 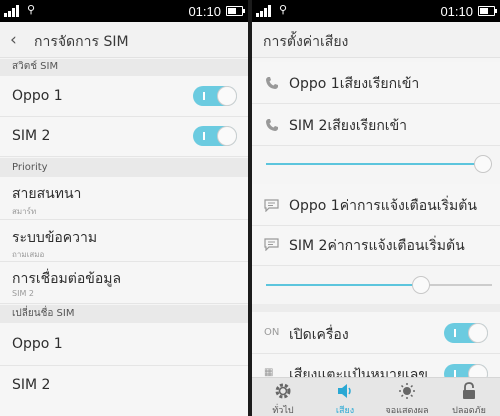 What do you see at coordinates (469, 390) in the screenshot?
I see `lock-icon` at bounding box center [469, 390].